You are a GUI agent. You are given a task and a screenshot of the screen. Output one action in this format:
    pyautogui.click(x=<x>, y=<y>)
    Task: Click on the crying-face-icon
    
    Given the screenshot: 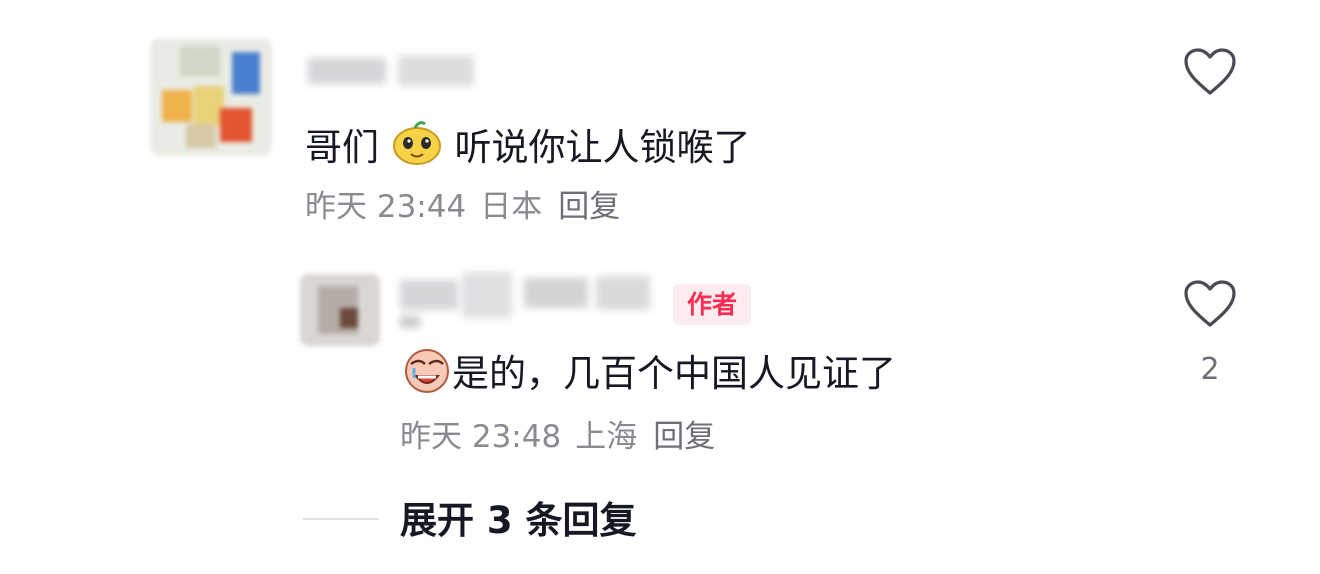 What is the action you would take?
    pyautogui.click(x=427, y=371)
    